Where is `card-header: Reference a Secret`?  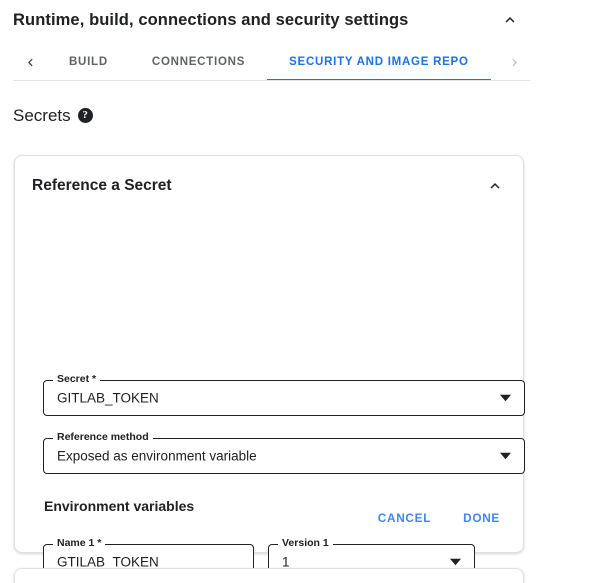
card-header: Reference a Secret is located at coordinates (269, 186).